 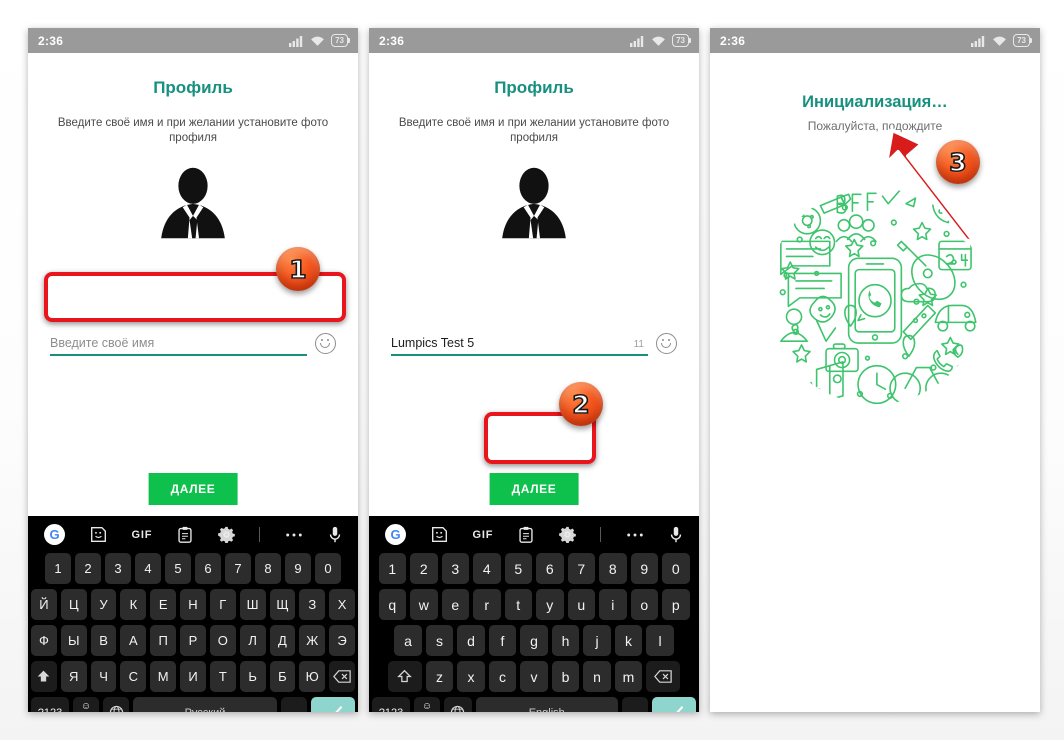 I want to click on key: q, so click(x=392, y=604).